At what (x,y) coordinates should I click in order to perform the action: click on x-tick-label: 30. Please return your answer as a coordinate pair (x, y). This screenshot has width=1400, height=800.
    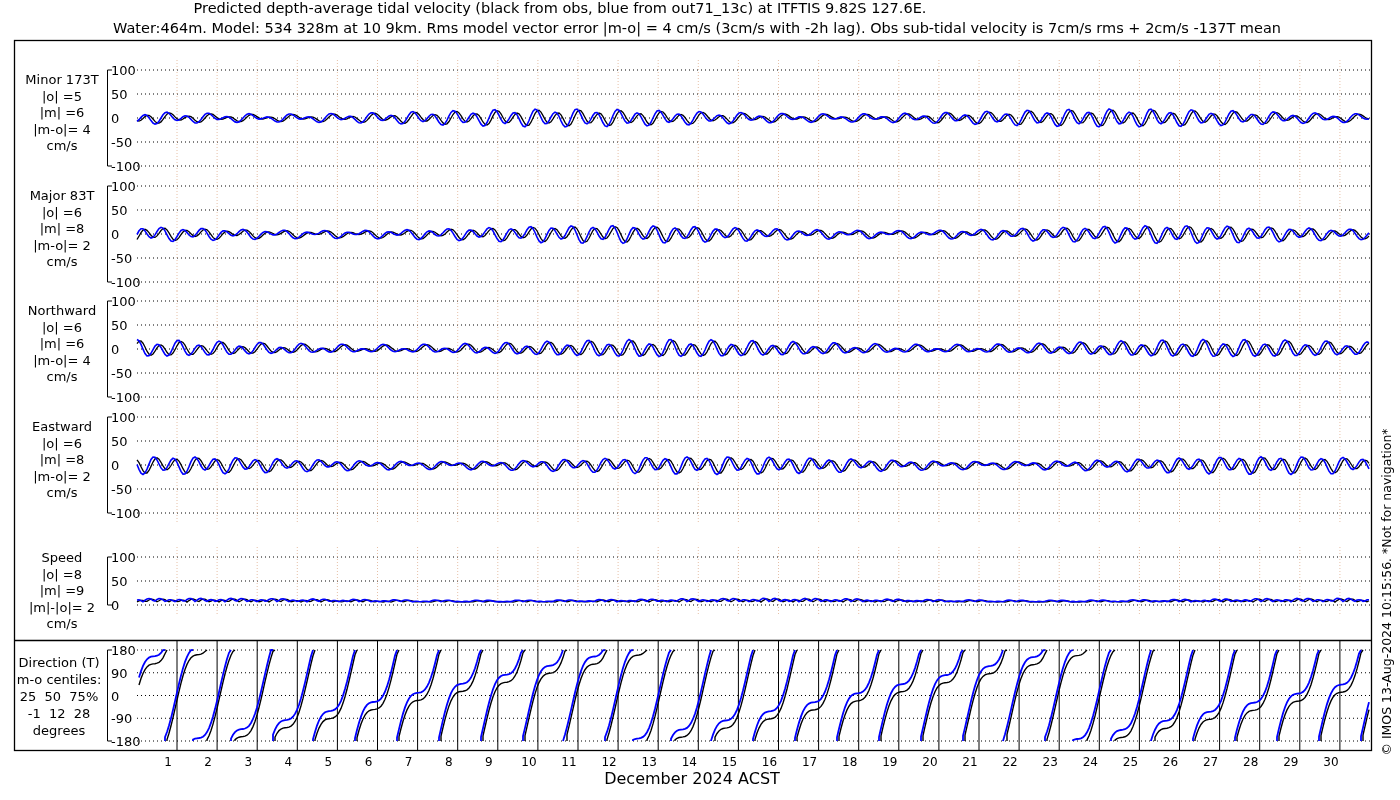
    Looking at the image, I should click on (1331, 762).